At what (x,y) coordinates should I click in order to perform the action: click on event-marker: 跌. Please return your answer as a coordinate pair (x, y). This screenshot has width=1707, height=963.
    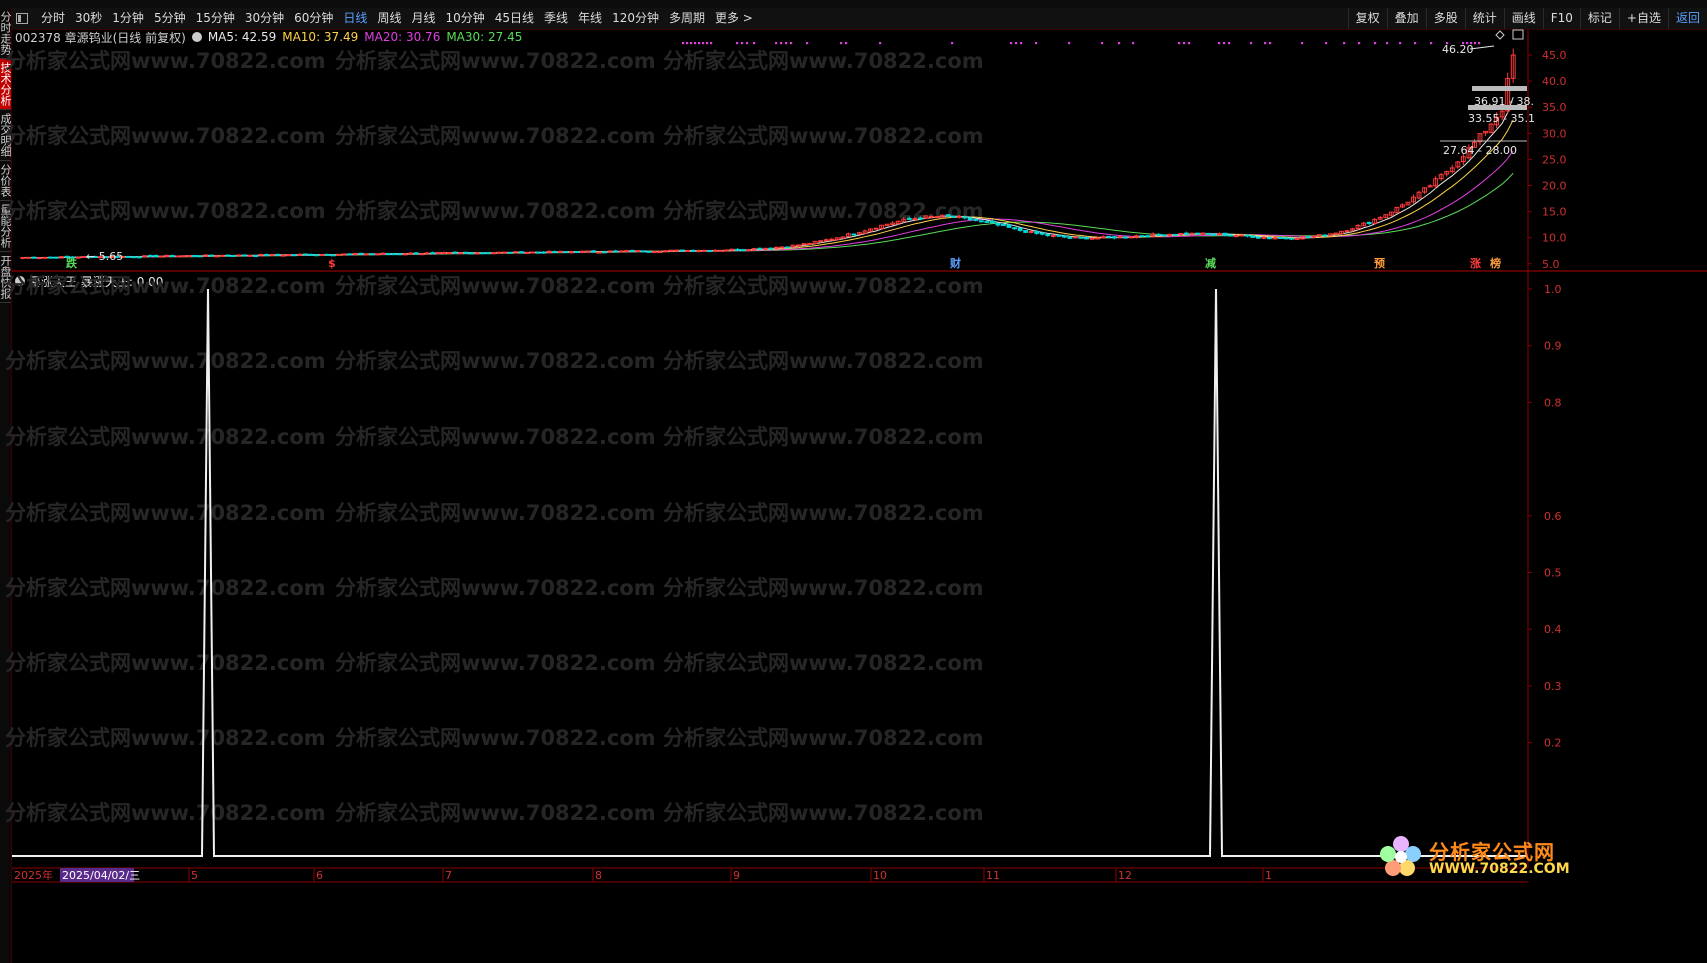
    Looking at the image, I should click on (72, 263).